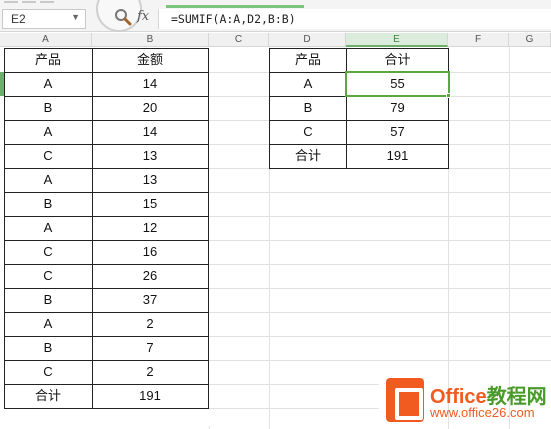 This screenshot has height=429, width=551. Describe the element at coordinates (150, 348) in the screenshot. I see `table-cell: 7` at that location.